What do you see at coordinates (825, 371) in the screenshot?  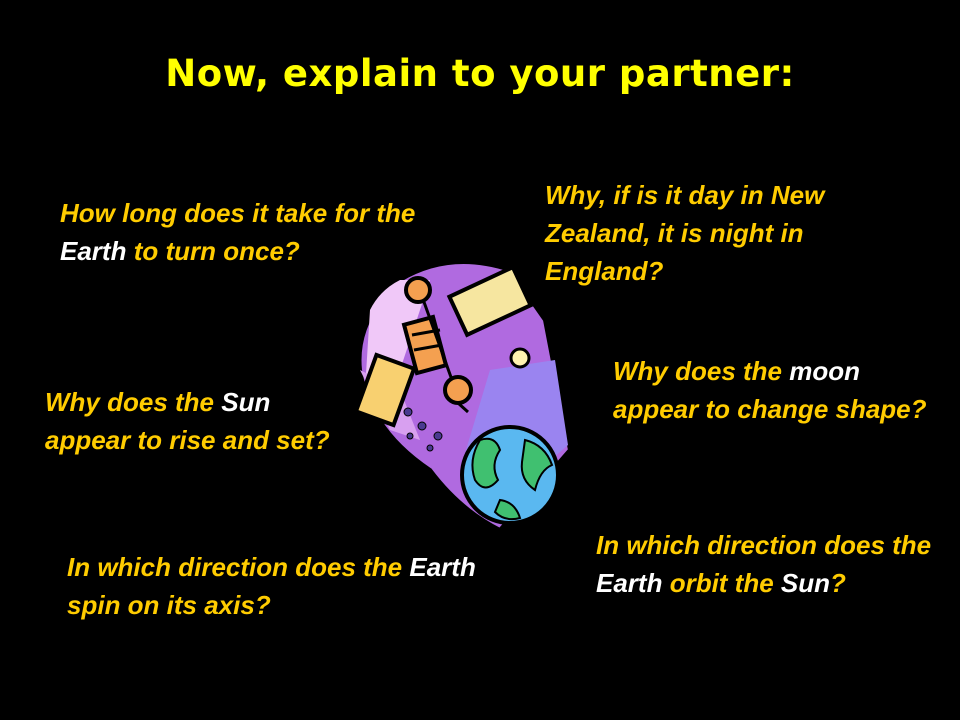 I see `highlight-word: moon` at bounding box center [825, 371].